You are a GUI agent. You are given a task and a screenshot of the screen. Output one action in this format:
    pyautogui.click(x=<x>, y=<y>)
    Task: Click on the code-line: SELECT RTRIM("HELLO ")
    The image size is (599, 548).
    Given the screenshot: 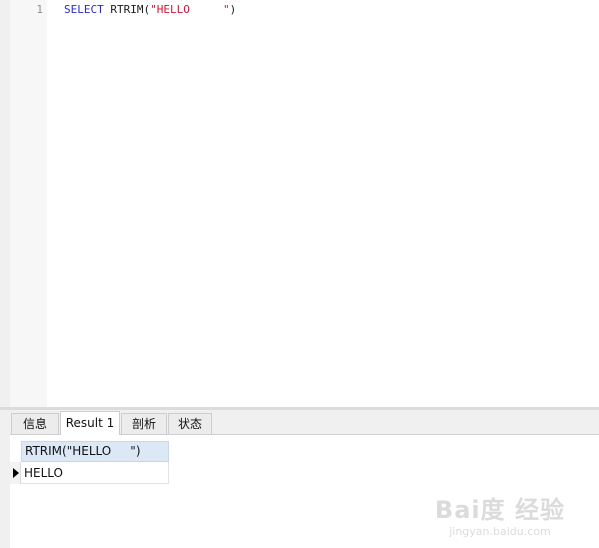 What is the action you would take?
    pyautogui.click(x=150, y=10)
    